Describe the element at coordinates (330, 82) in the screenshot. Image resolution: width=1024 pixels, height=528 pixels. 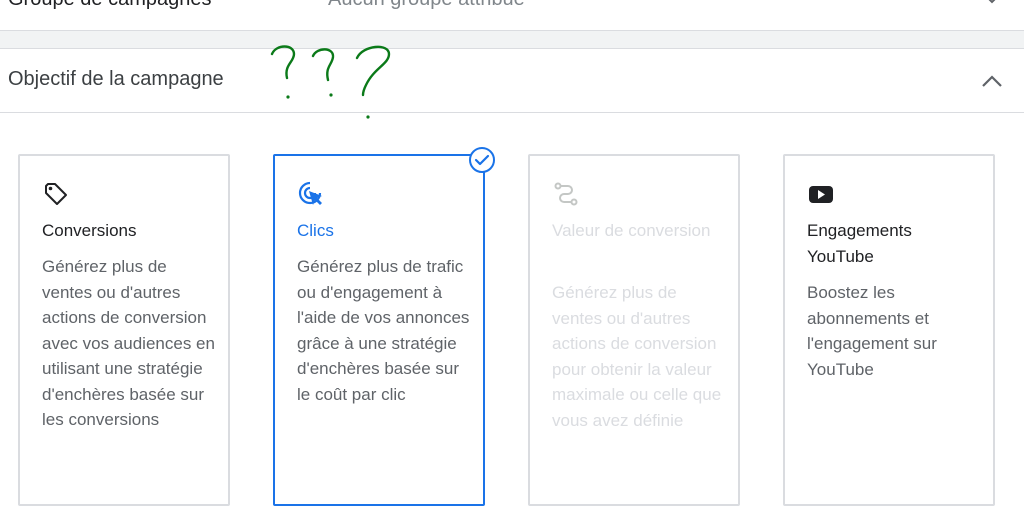
I see `handwritten-question-marks` at that location.